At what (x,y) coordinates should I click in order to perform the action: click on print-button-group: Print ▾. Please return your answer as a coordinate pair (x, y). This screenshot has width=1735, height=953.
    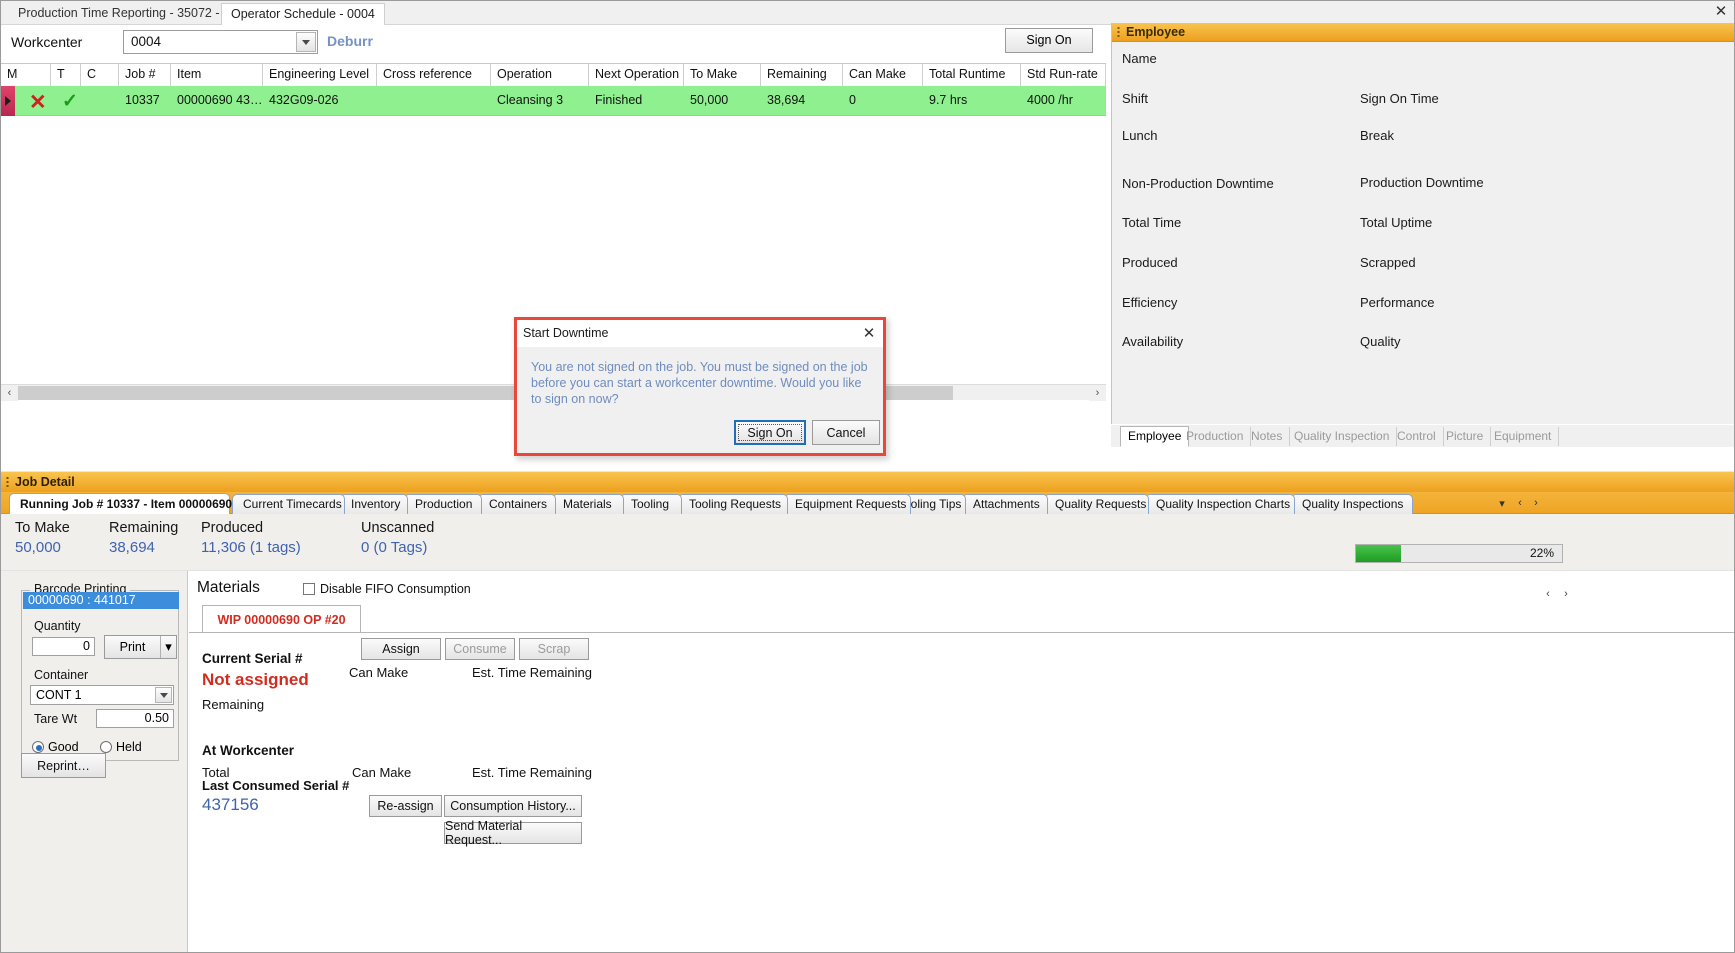
    Looking at the image, I should click on (140, 647).